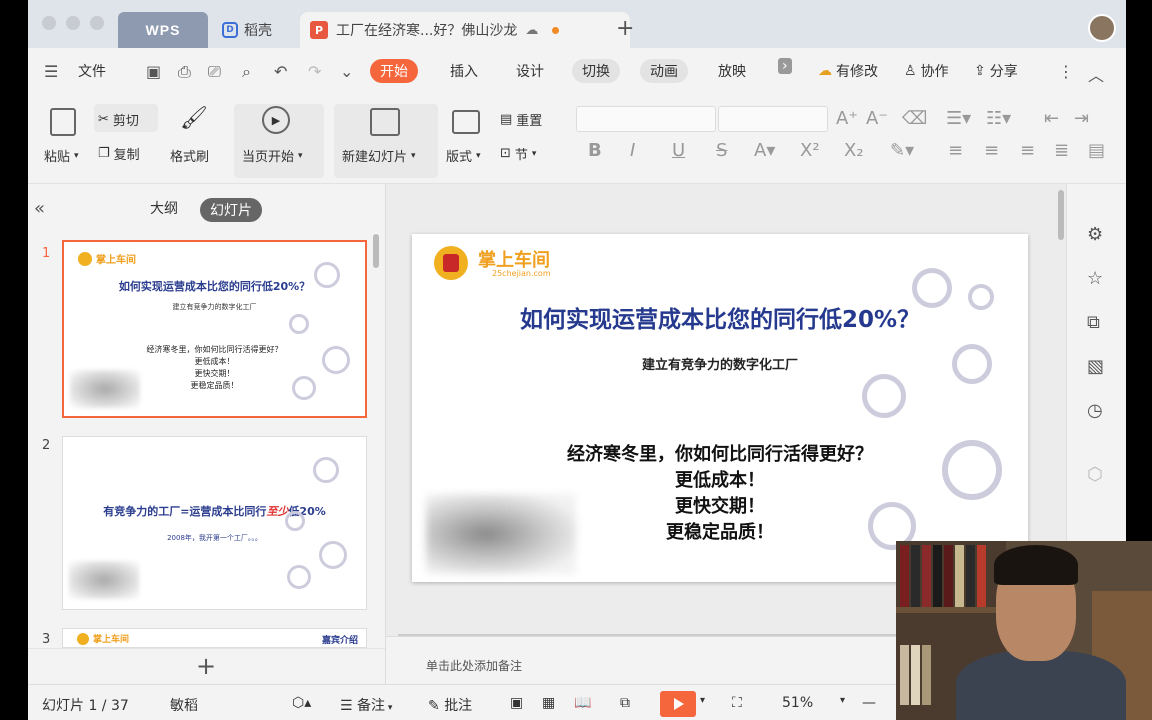 This screenshot has height=720, width=1152. What do you see at coordinates (1096, 74) in the screenshot?
I see `collapse-ribbon-icon: ︿` at bounding box center [1096, 74].